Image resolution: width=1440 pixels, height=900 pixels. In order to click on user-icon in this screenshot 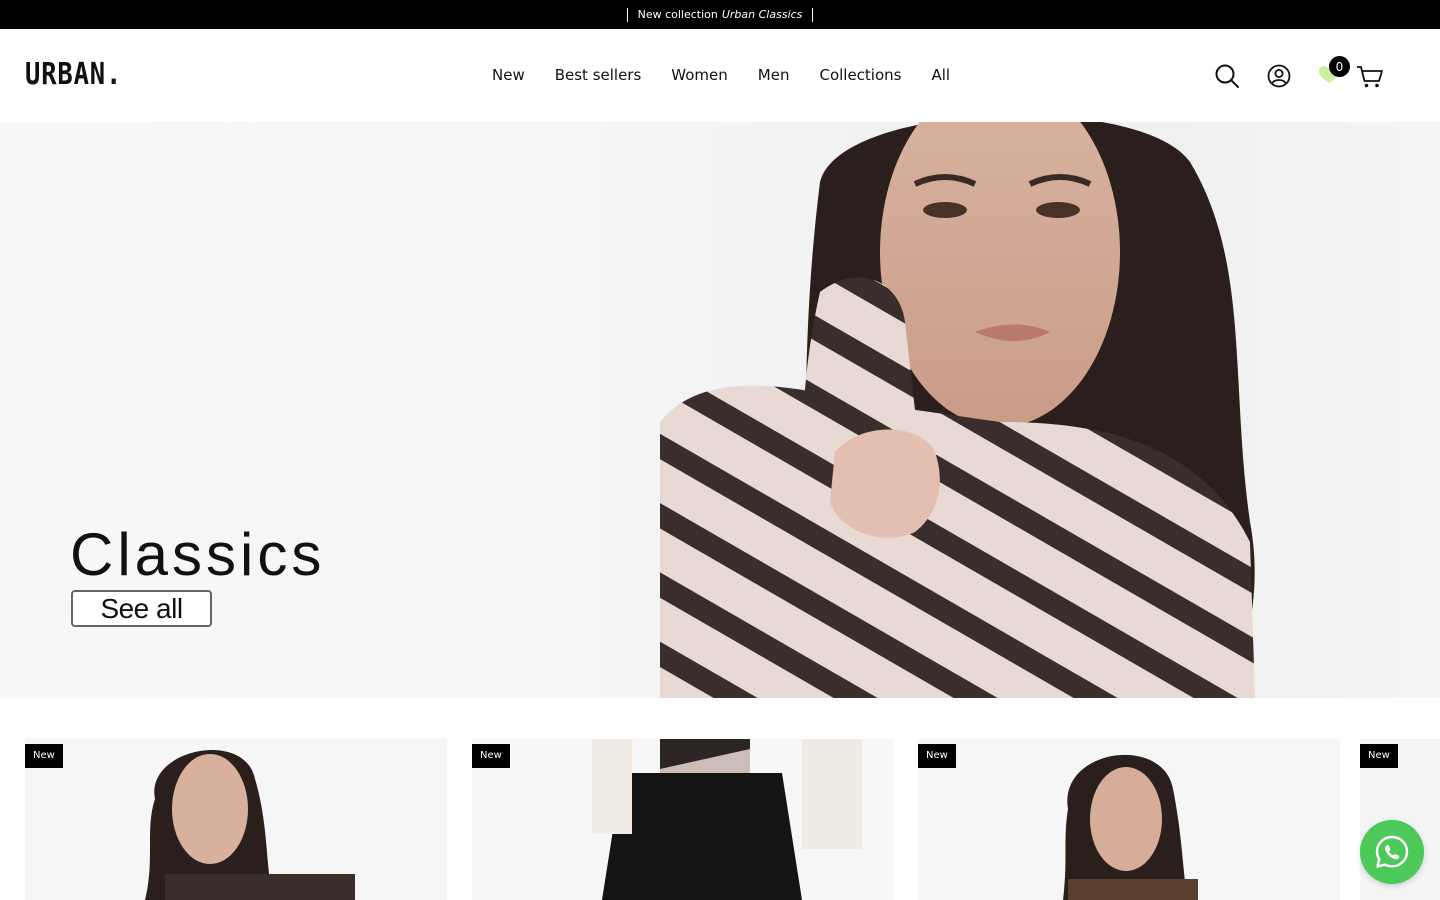, I will do `click(1279, 76)`.